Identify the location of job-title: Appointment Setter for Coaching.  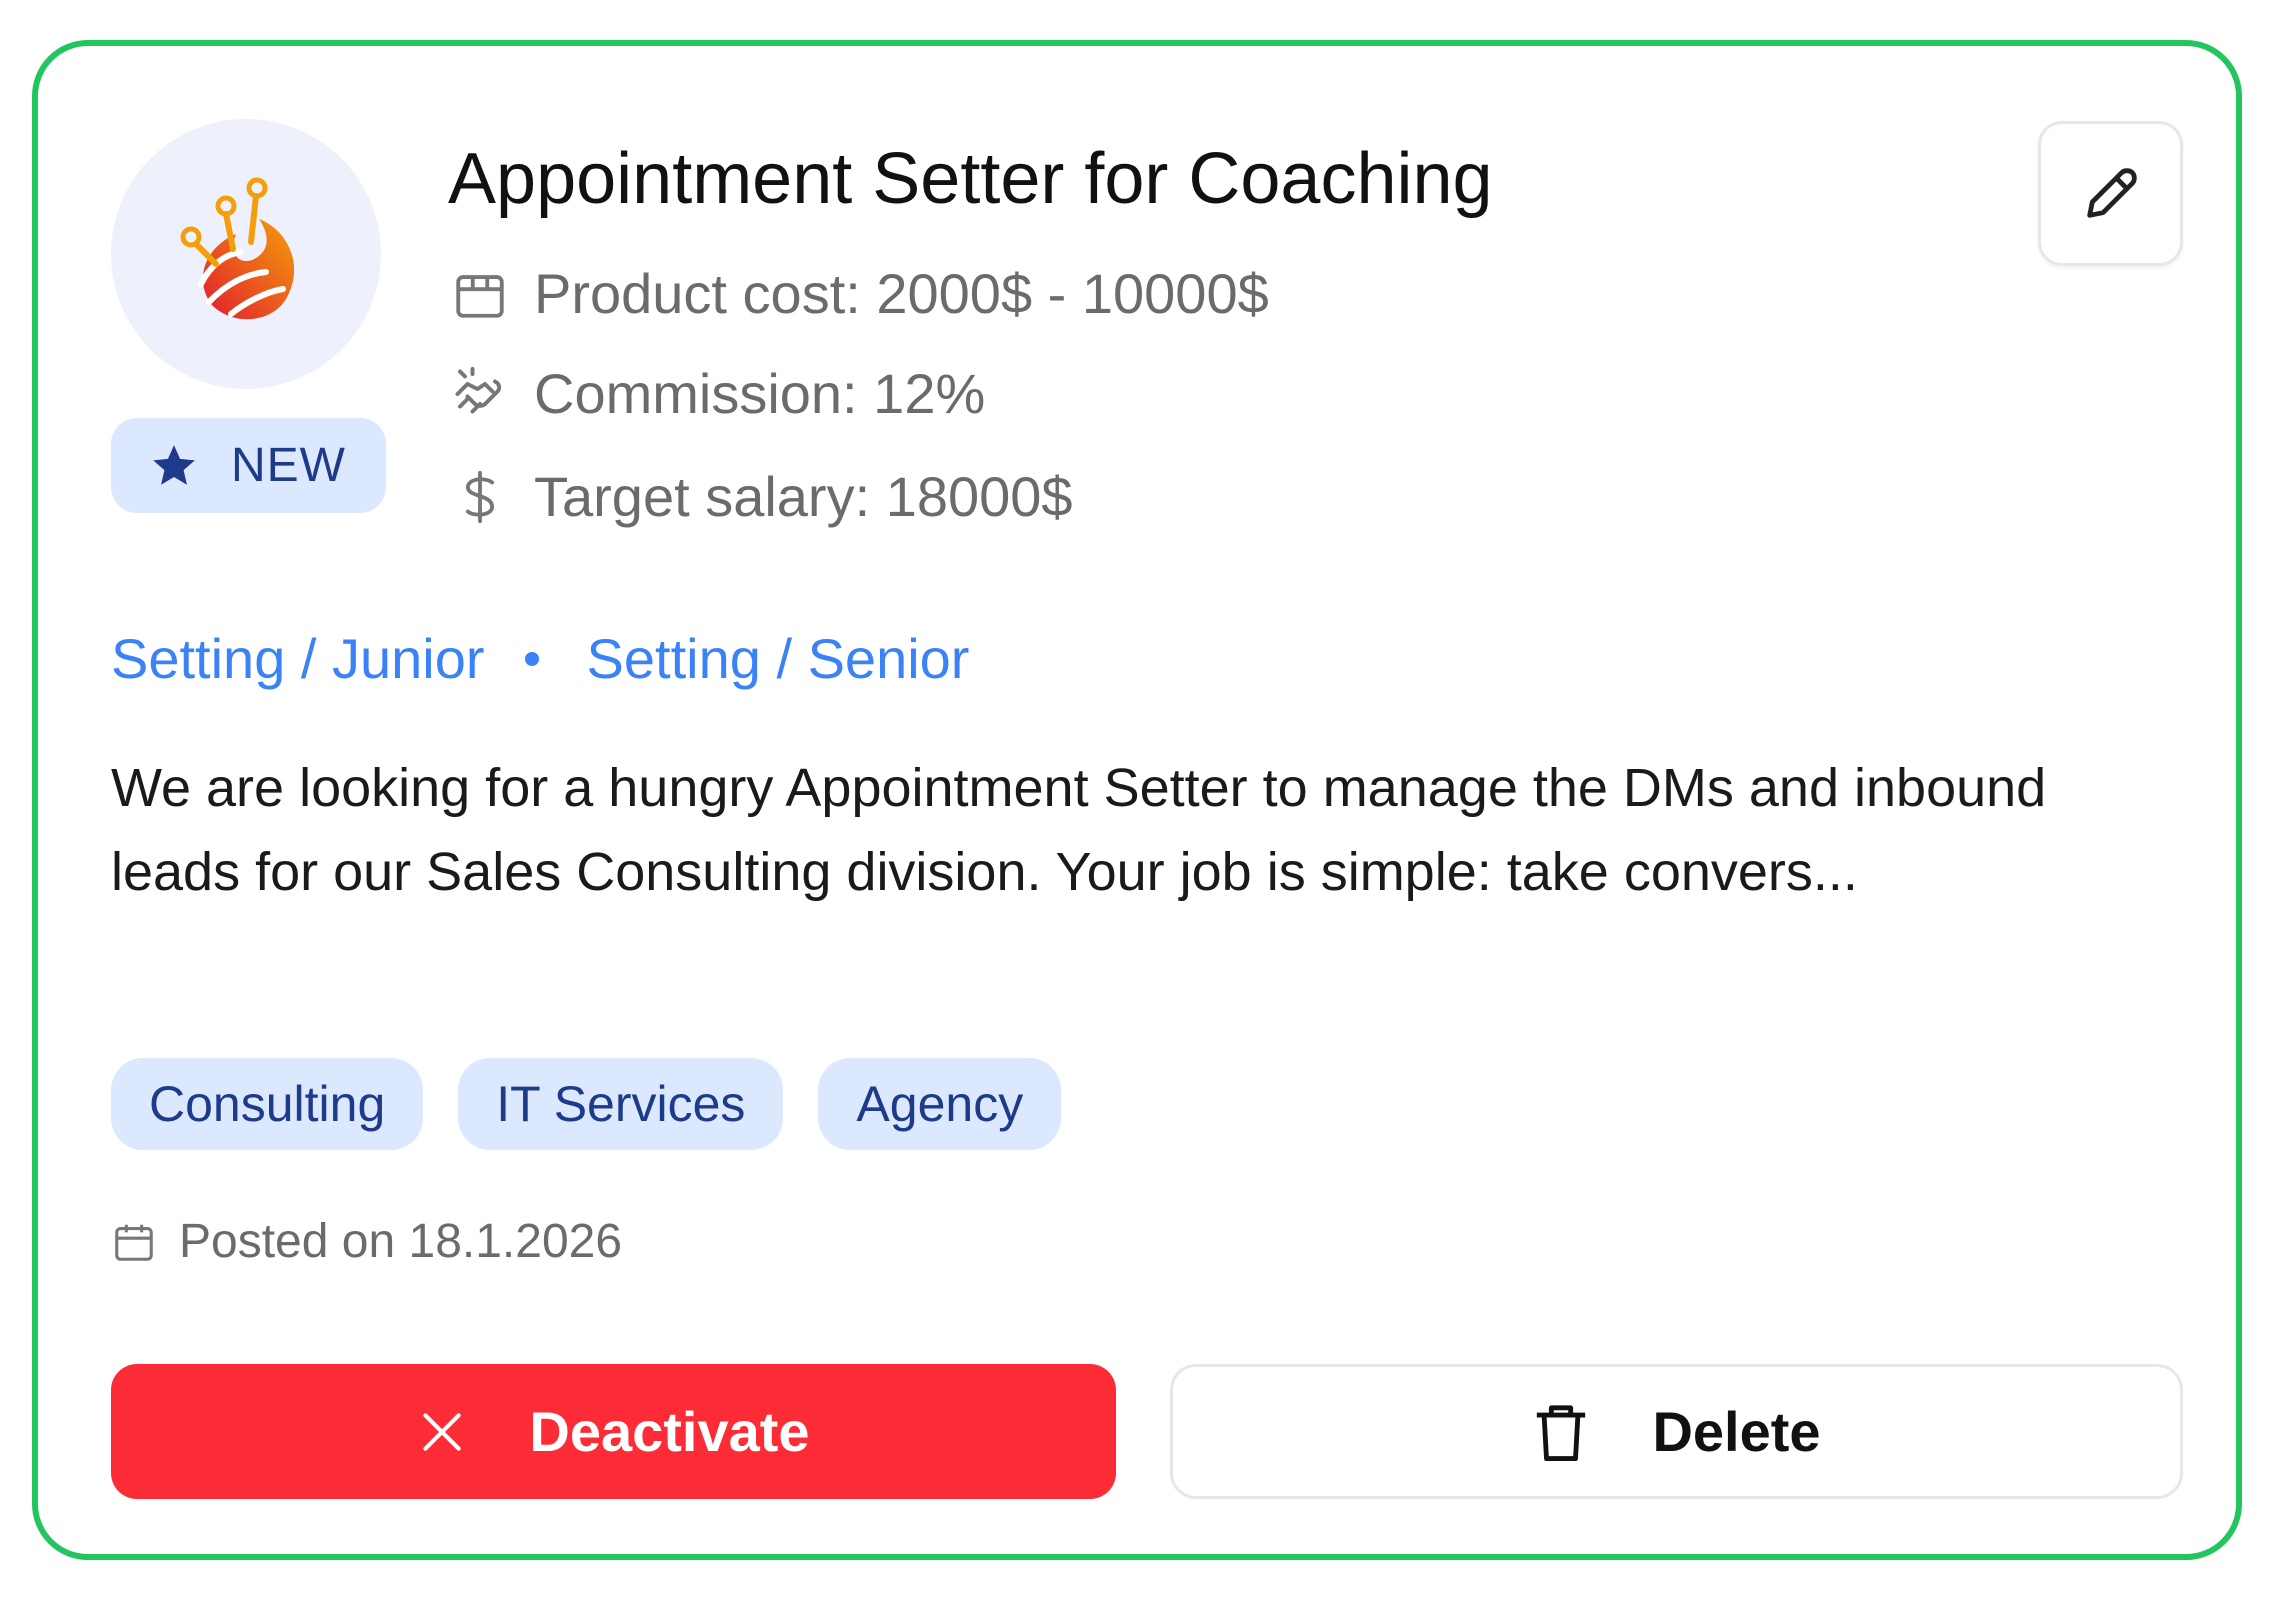
(970, 179).